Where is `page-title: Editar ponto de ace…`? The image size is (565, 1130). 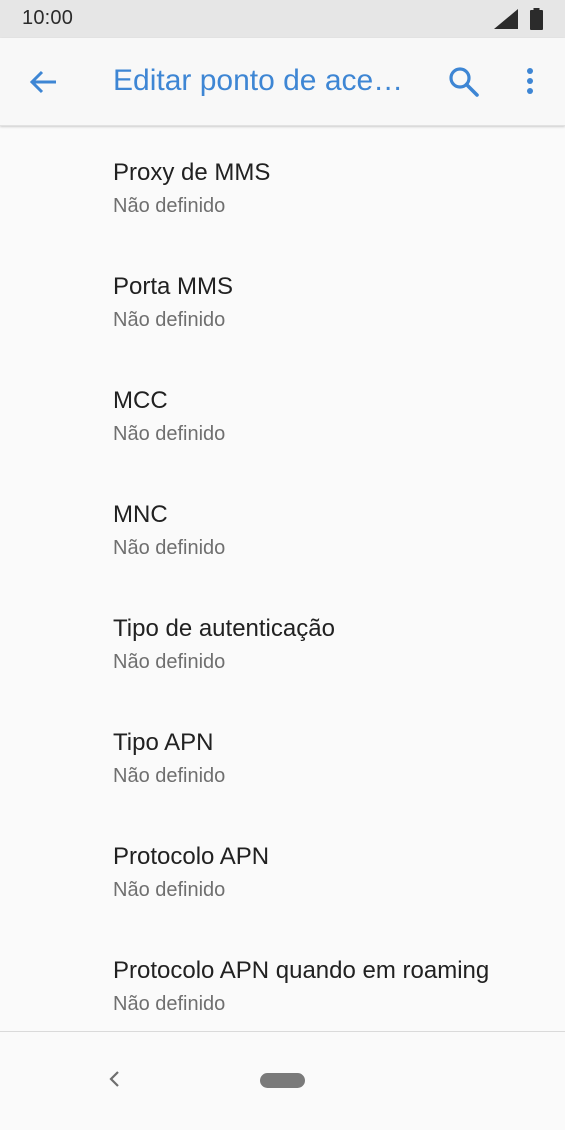 page-title: Editar ponto de ace… is located at coordinates (258, 80).